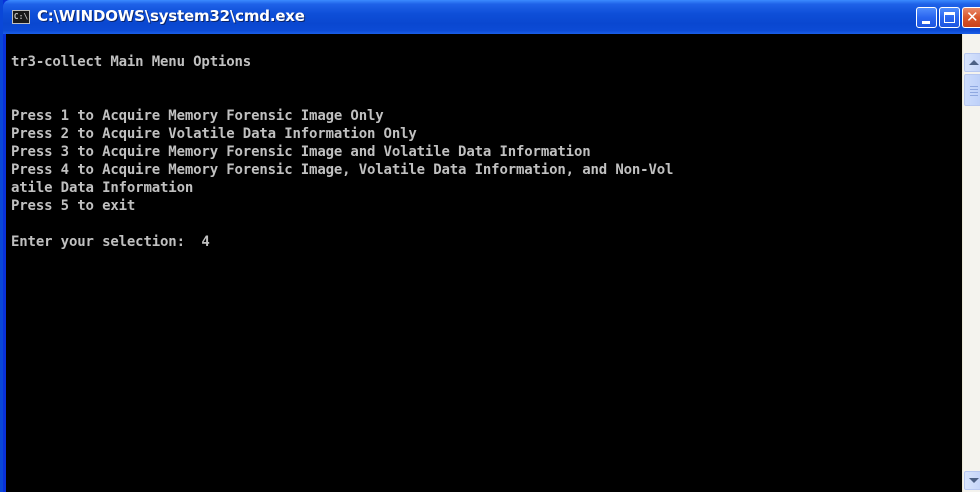 This screenshot has width=980, height=492. What do you see at coordinates (926, 17) in the screenshot?
I see `minimize-button` at bounding box center [926, 17].